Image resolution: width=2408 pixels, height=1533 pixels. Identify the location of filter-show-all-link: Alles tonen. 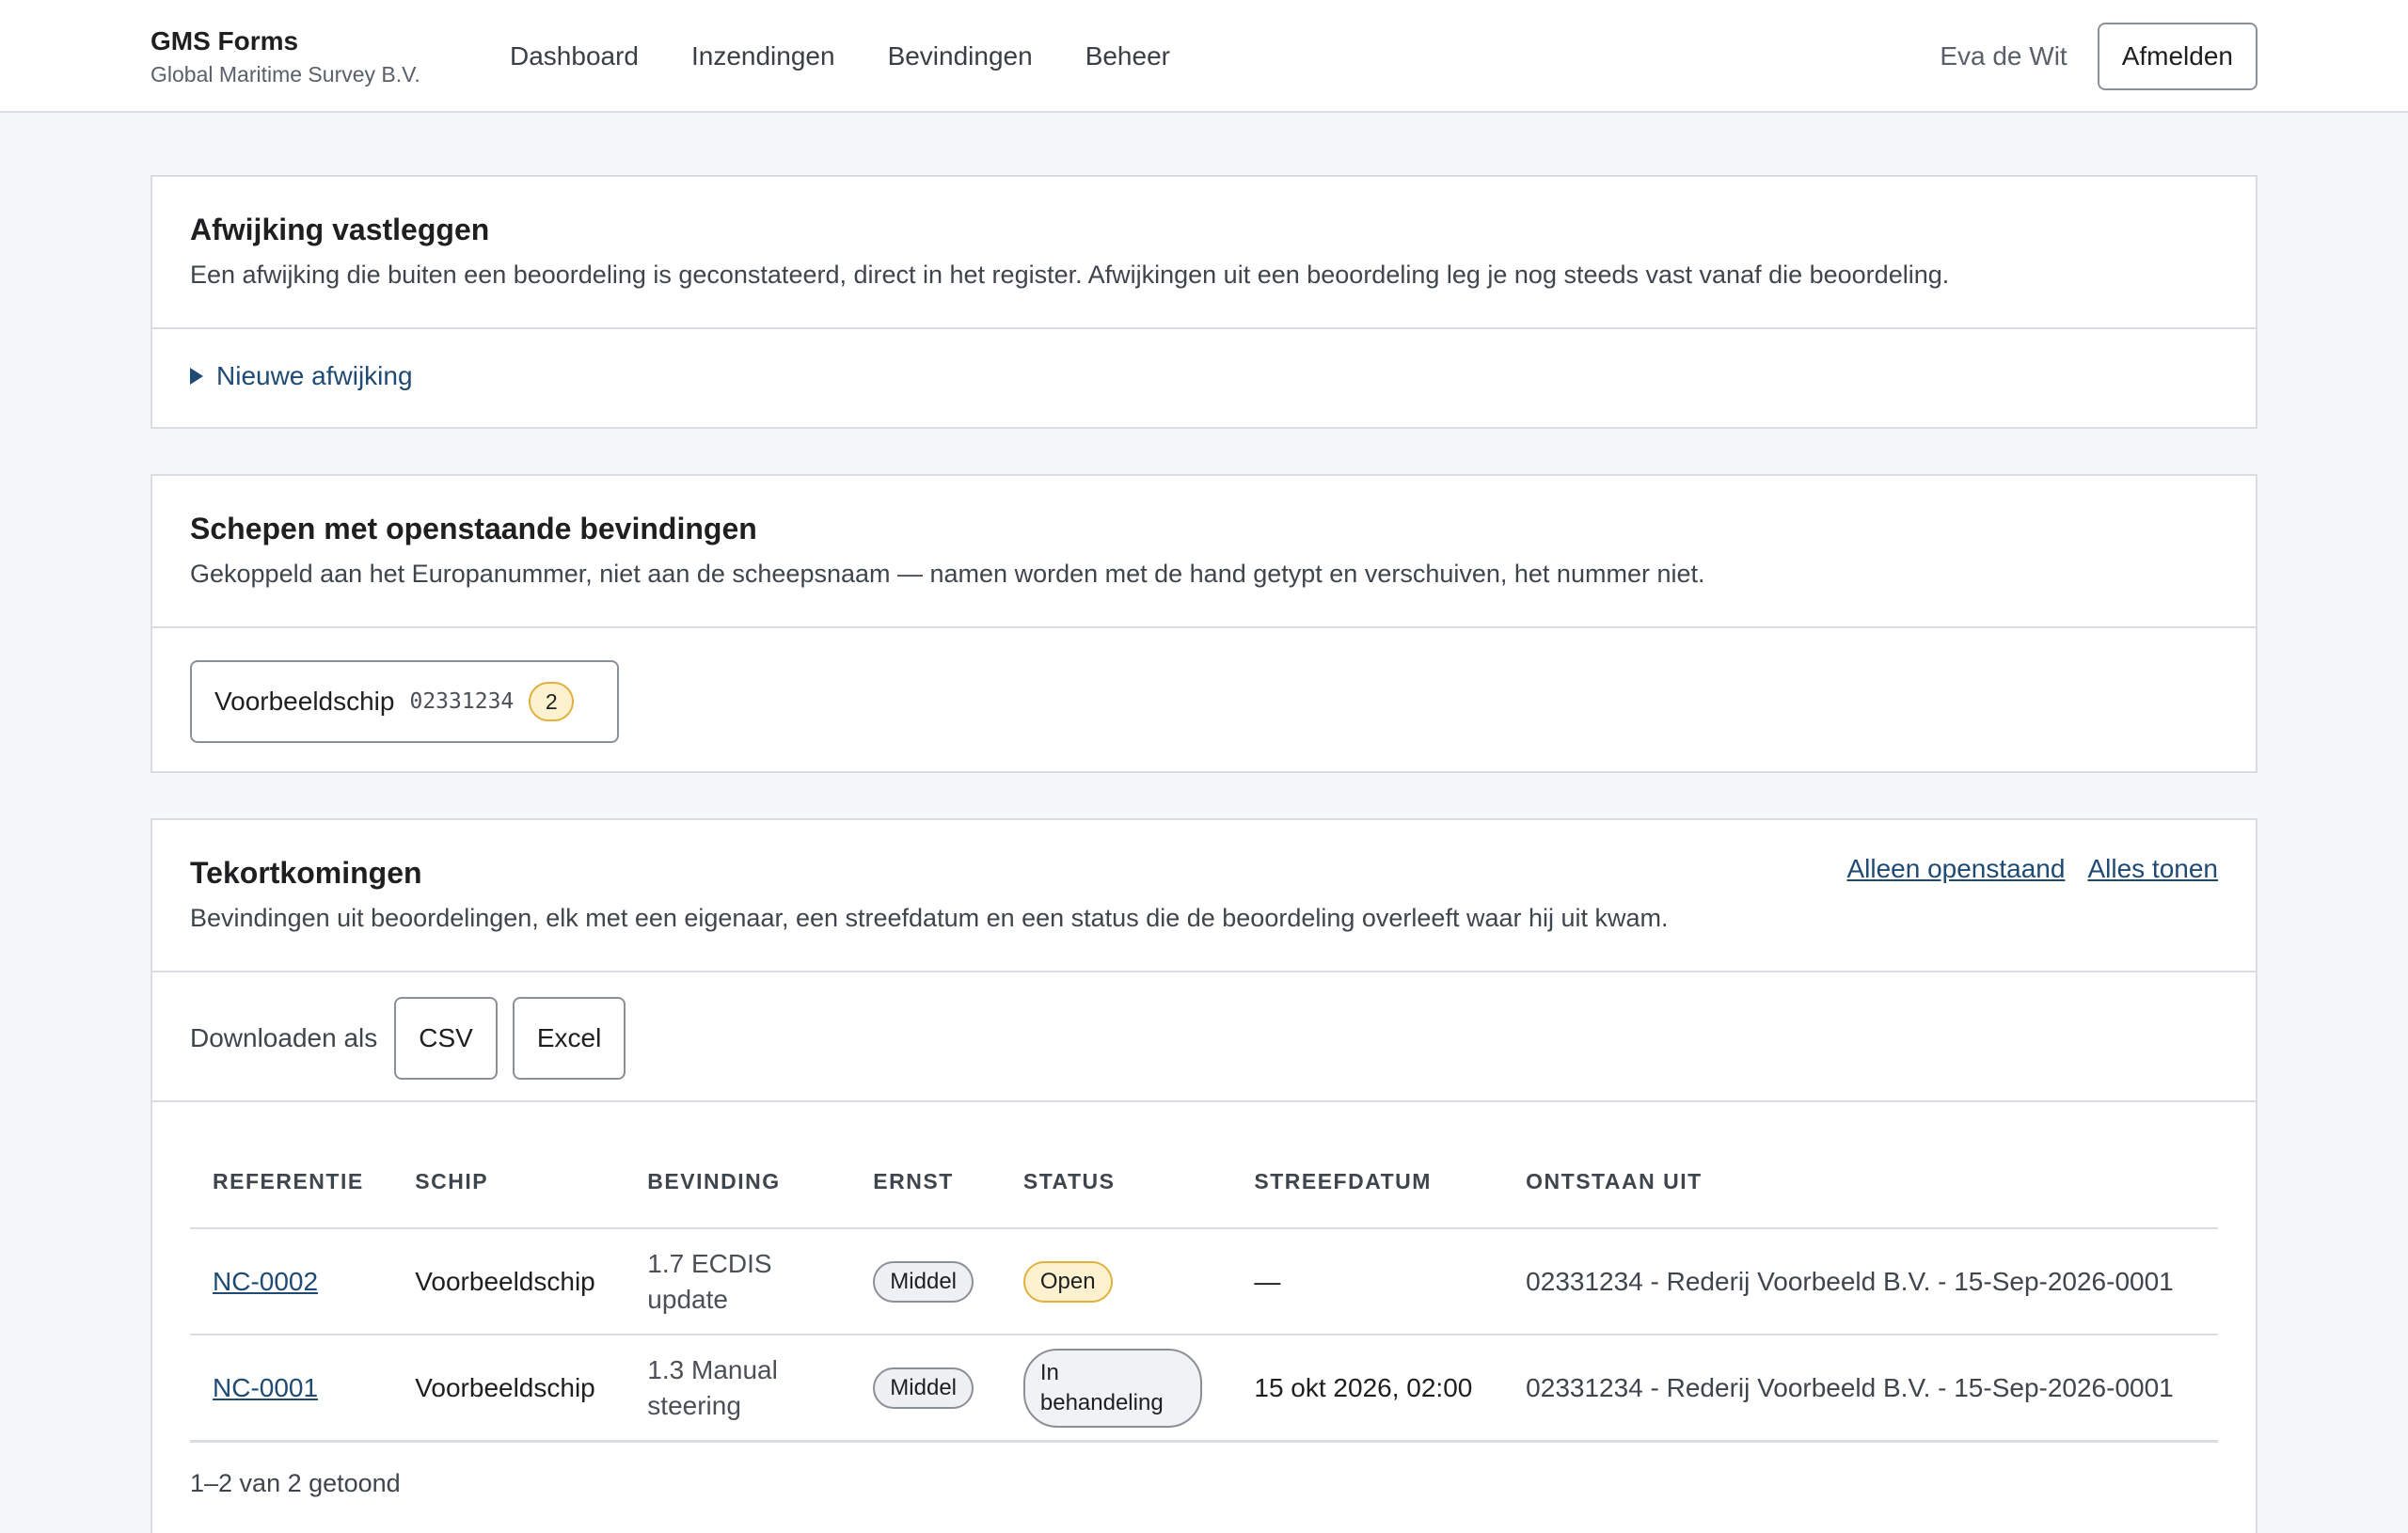
(2153, 869).